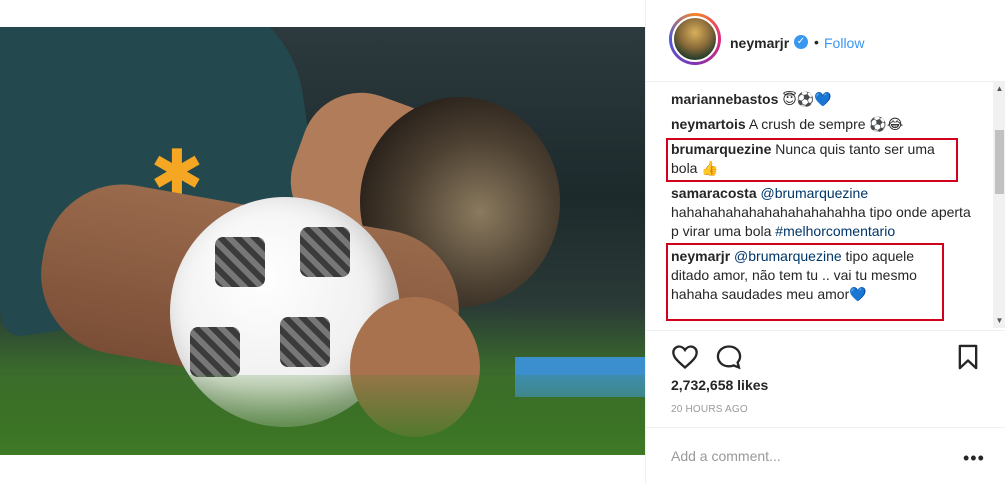 This screenshot has height=484, width=1005. What do you see at coordinates (968, 357) in the screenshot?
I see `bookmark-icon` at bounding box center [968, 357].